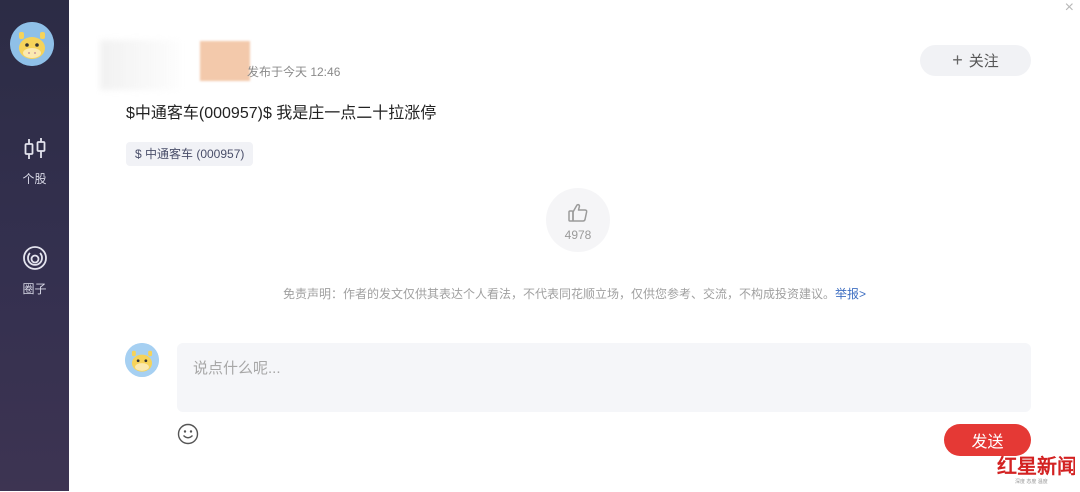 The height and width of the screenshot is (492, 1080). I want to click on smiley-icon, so click(188, 434).